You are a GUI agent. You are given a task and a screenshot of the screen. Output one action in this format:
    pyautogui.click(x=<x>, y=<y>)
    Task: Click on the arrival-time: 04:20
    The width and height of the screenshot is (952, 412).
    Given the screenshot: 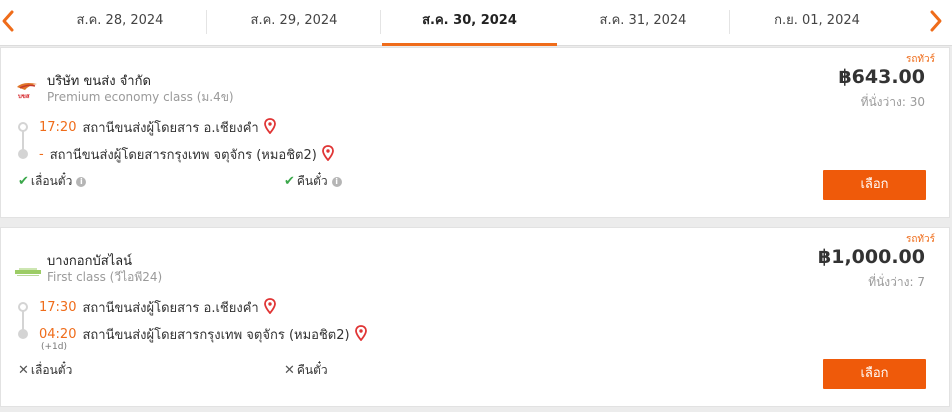 What is the action you would take?
    pyautogui.click(x=58, y=334)
    